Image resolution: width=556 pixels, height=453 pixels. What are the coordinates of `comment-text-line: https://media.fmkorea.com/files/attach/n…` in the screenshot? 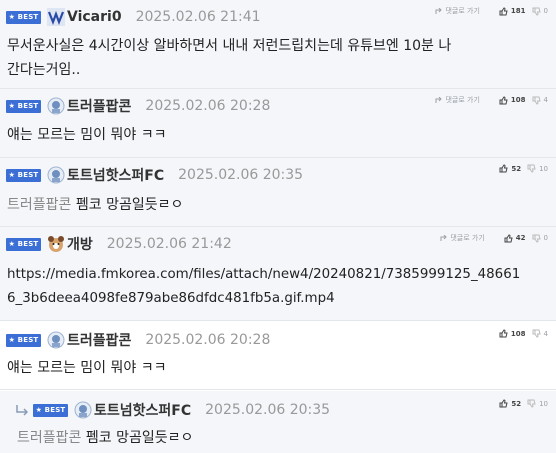 It's located at (264, 274).